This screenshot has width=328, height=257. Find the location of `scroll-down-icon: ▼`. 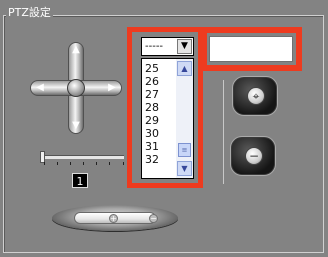

scroll-down-icon: ▼ is located at coordinates (184, 168).